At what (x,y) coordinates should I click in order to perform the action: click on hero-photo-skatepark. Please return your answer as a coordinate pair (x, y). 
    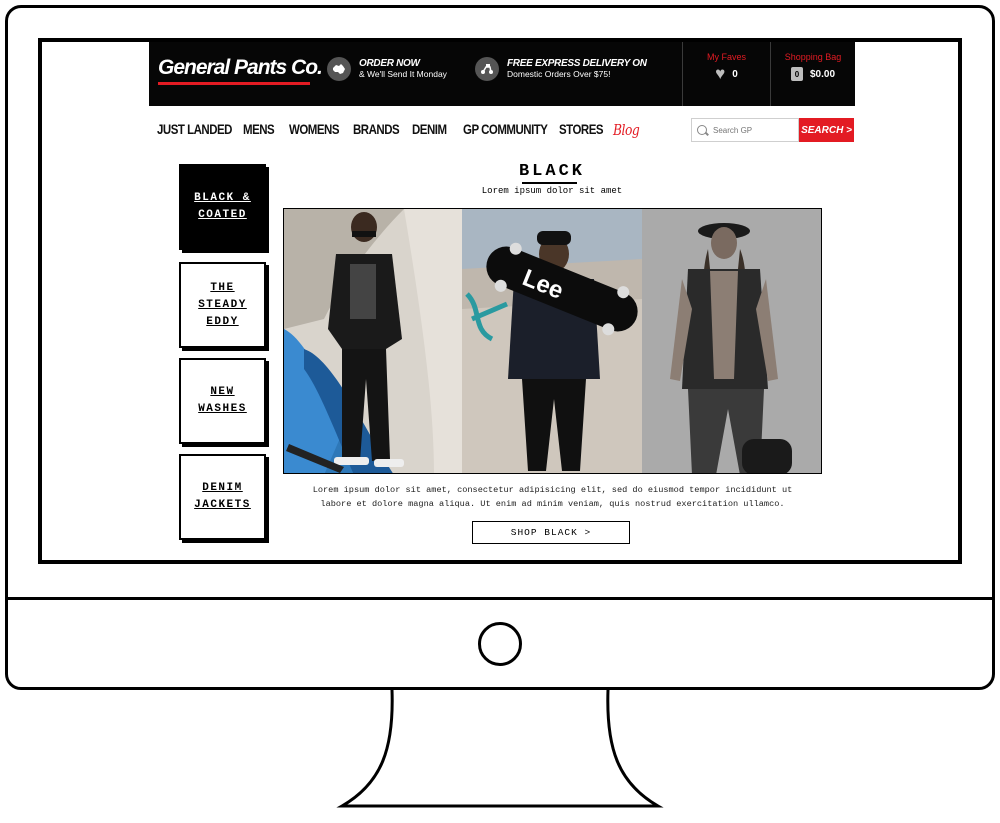
    Looking at the image, I should click on (373, 341).